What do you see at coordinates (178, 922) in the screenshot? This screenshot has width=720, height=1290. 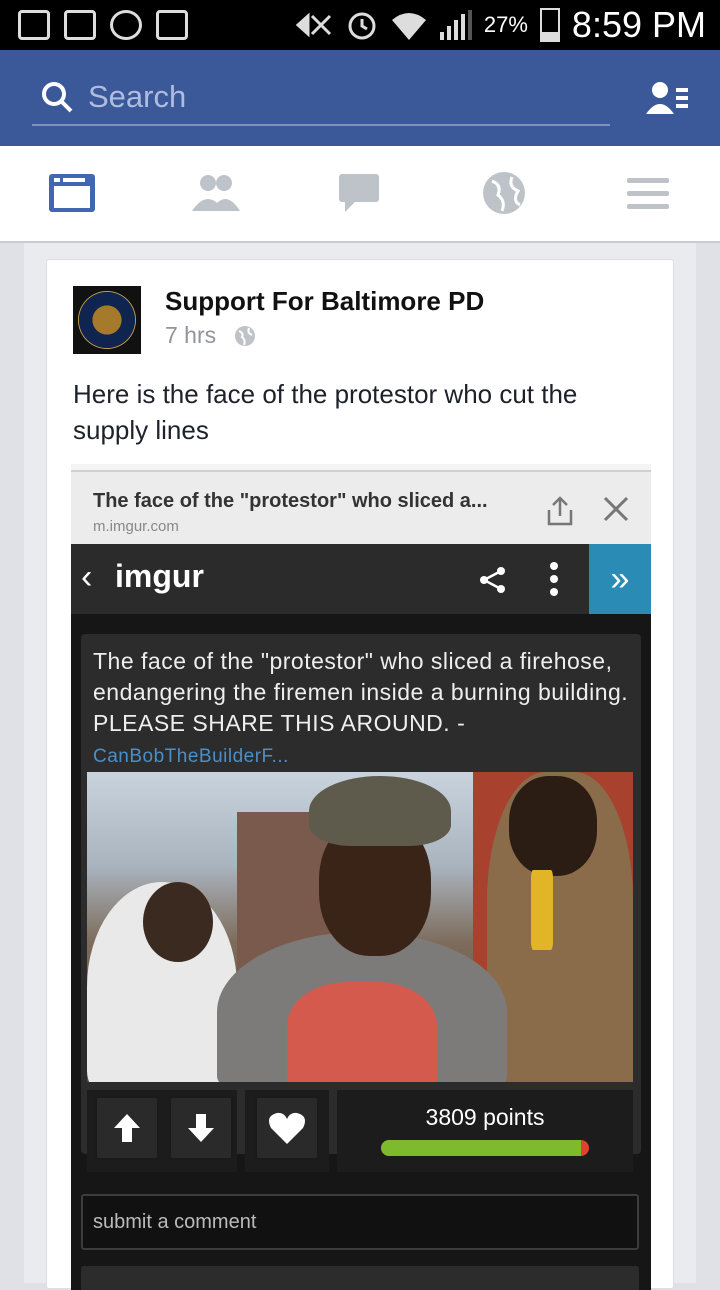 I see `photo-person-left-head` at bounding box center [178, 922].